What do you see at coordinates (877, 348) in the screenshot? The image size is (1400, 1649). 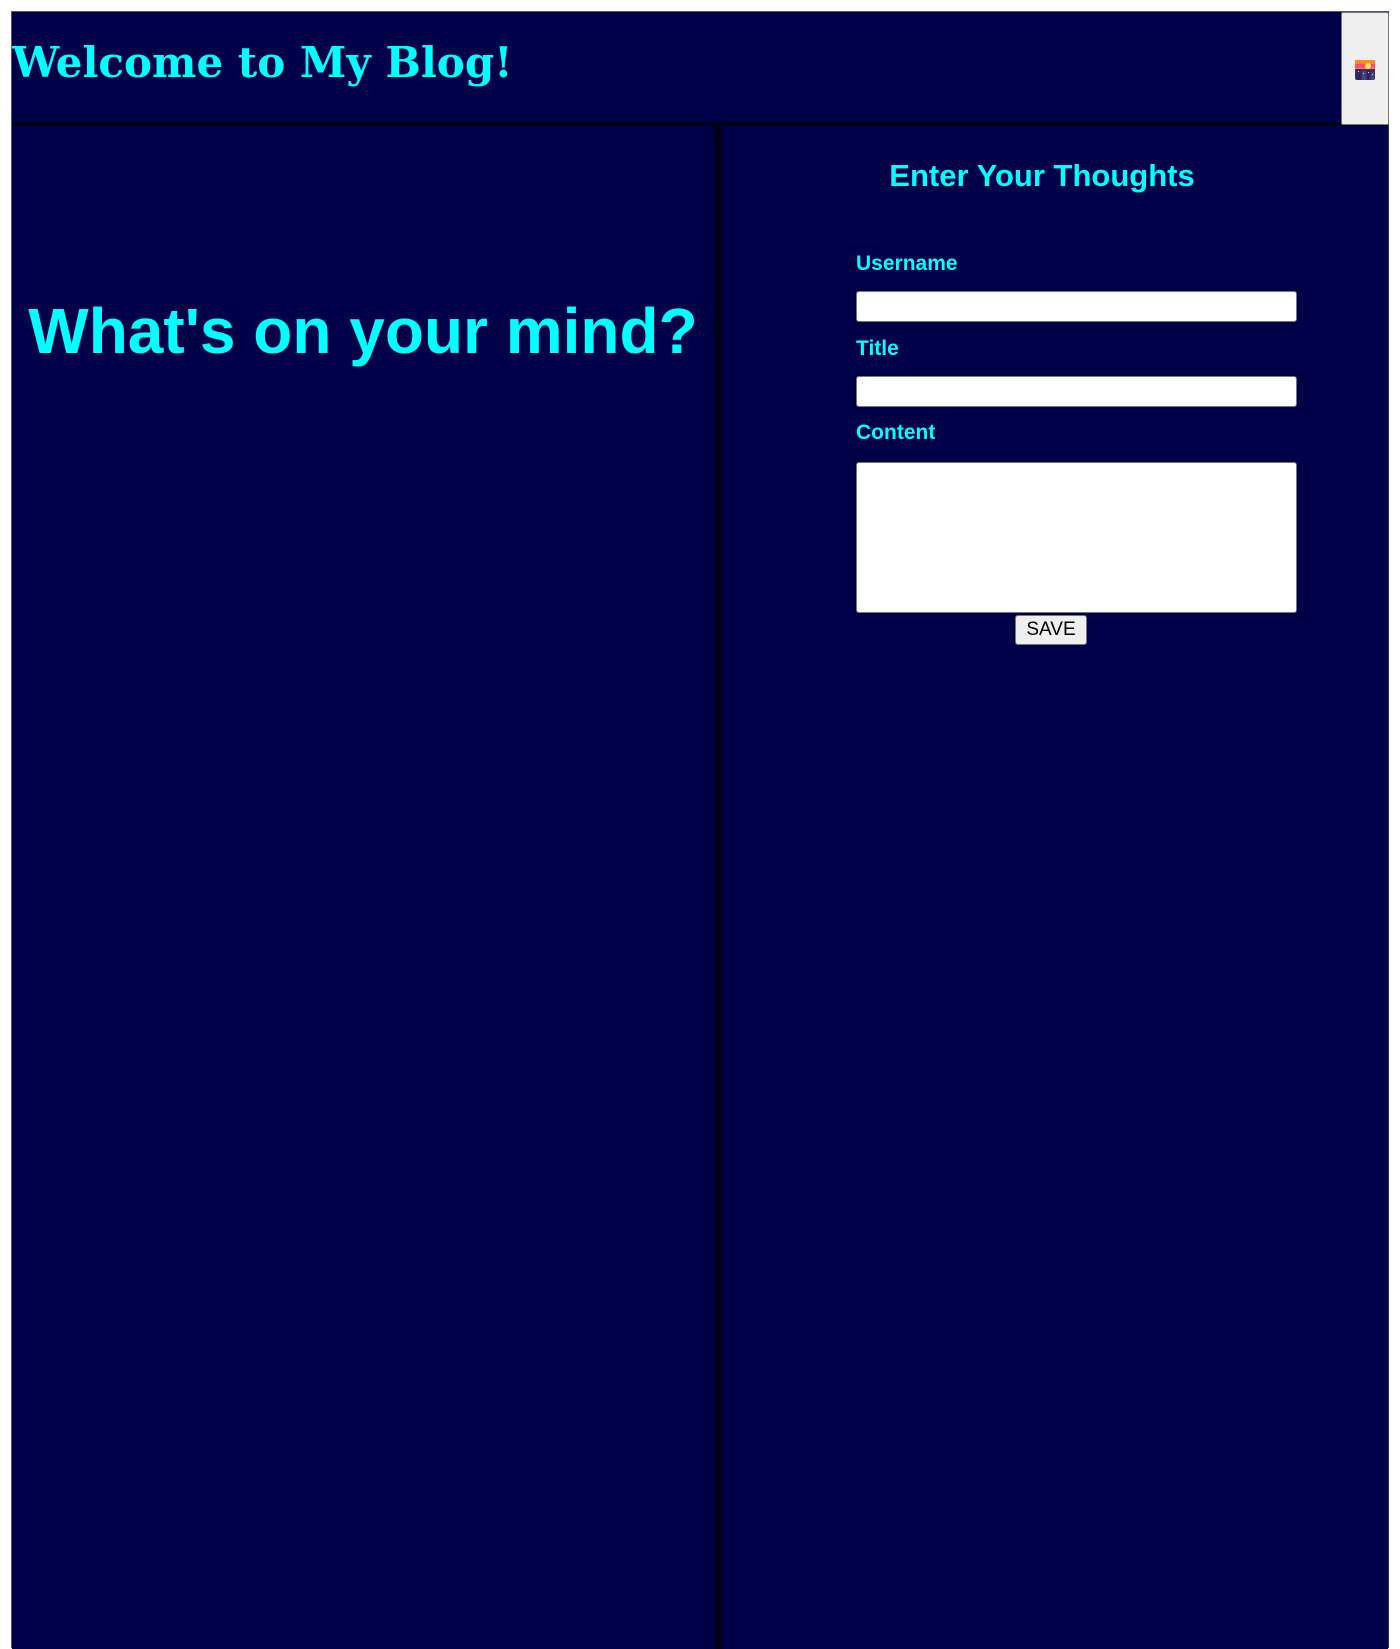 I see `title-label: Title` at bounding box center [877, 348].